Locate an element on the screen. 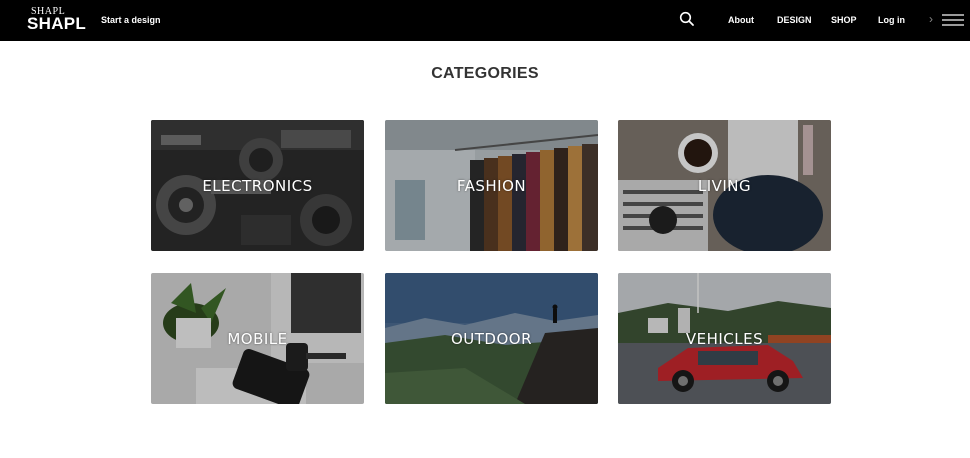 The height and width of the screenshot is (458, 970). category-tile-mobile: MOBILE is located at coordinates (257, 338).